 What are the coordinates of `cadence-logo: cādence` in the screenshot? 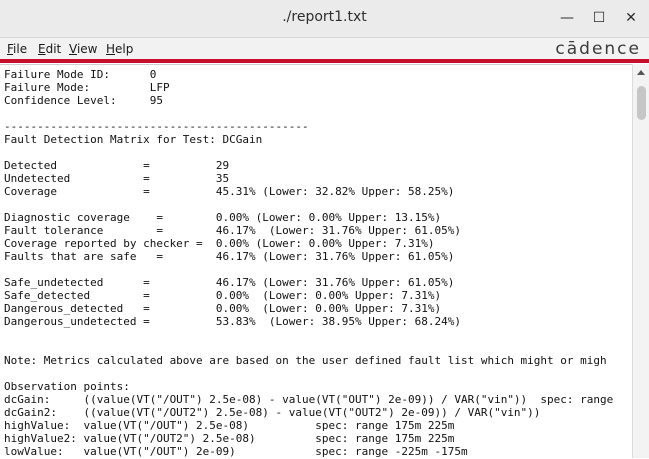 It's located at (598, 49).